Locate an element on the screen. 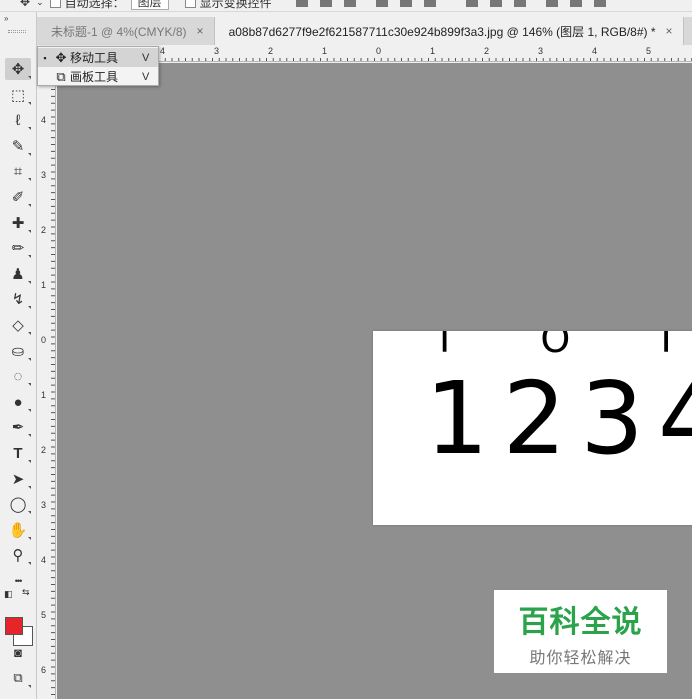  type-icon: T is located at coordinates (18, 453).